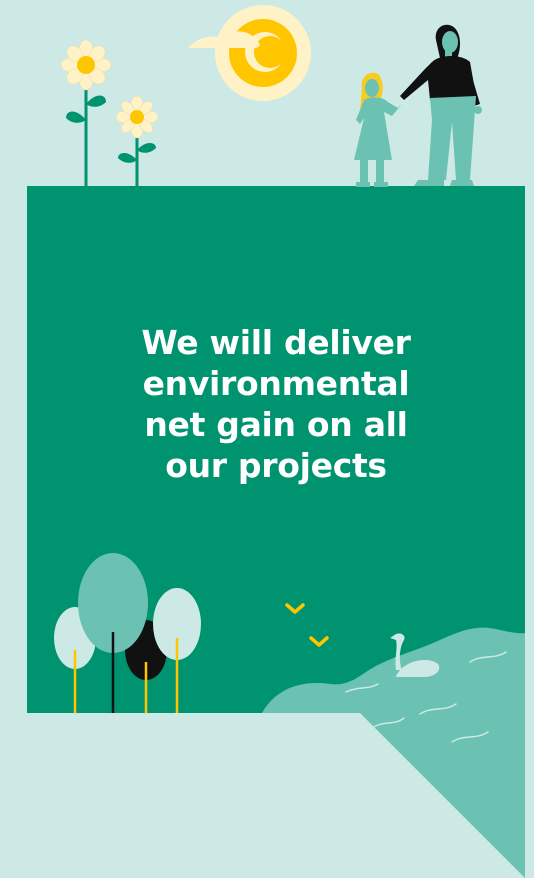  I want to click on headline-line-3: net gain on all, so click(276, 424).